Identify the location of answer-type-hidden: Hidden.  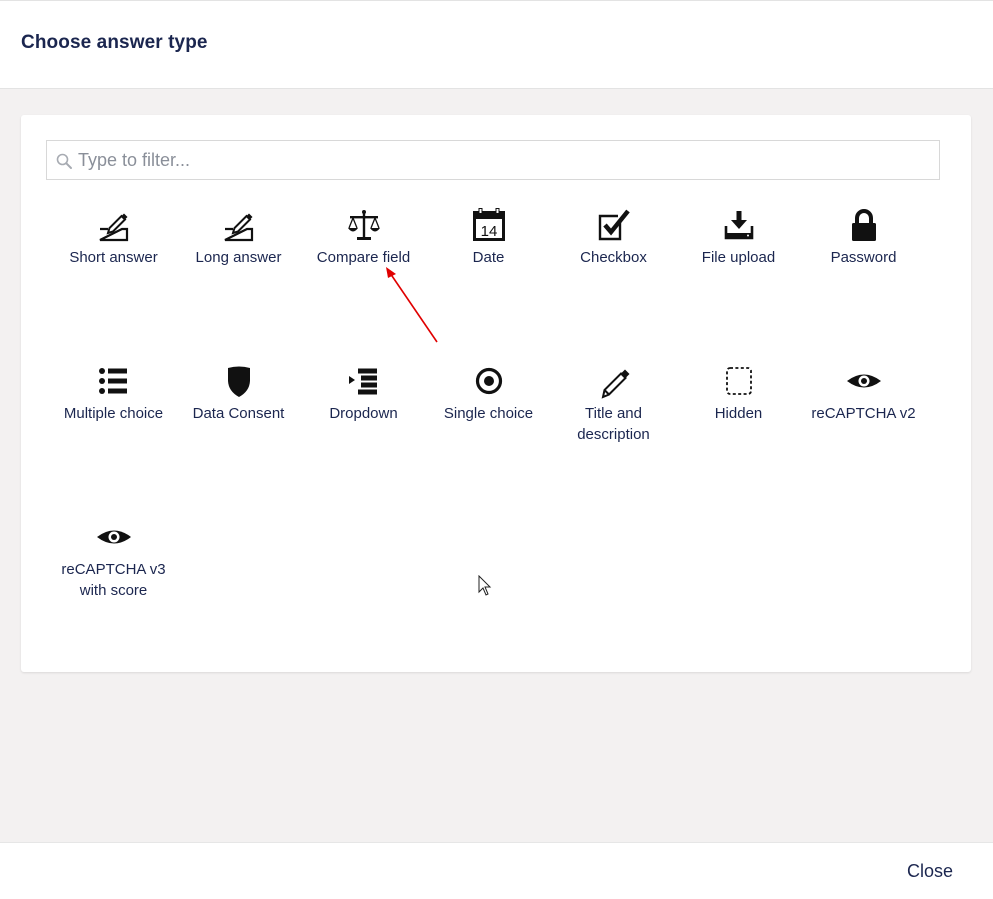
(738, 394).